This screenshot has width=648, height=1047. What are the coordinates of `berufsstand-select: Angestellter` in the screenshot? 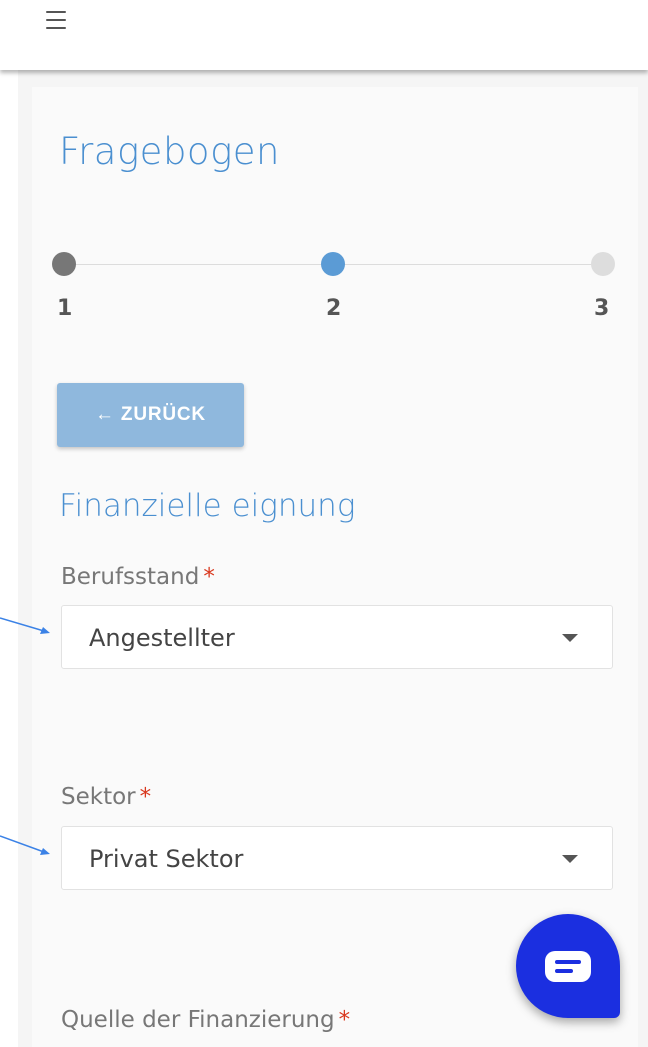 It's located at (337, 637).